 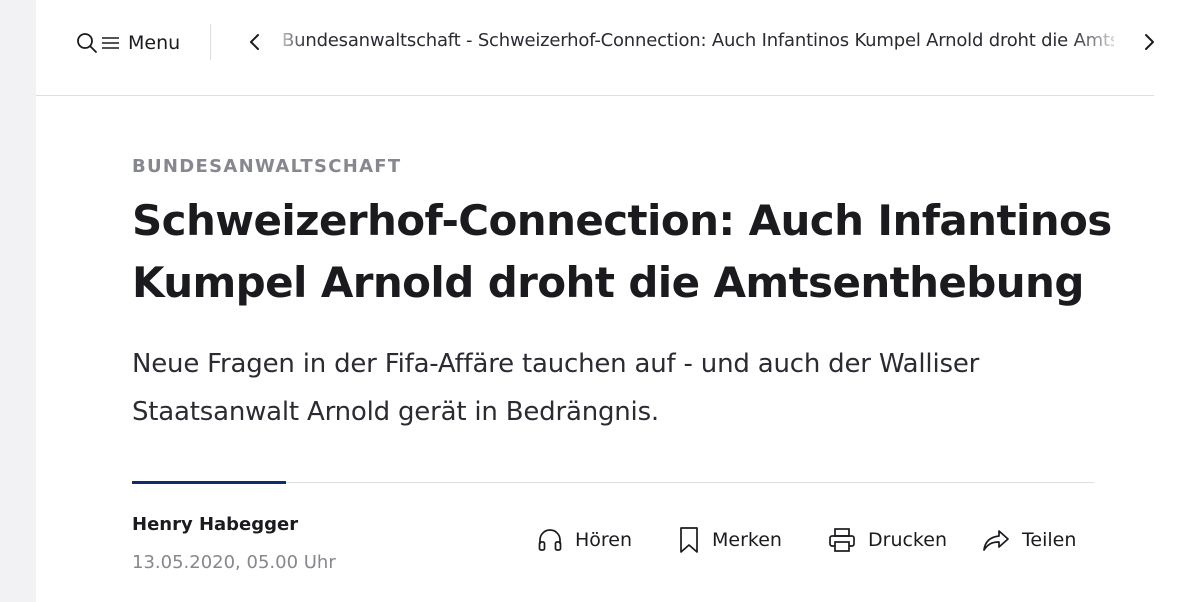 What do you see at coordinates (210, 42) in the screenshot?
I see `nav-divider` at bounding box center [210, 42].